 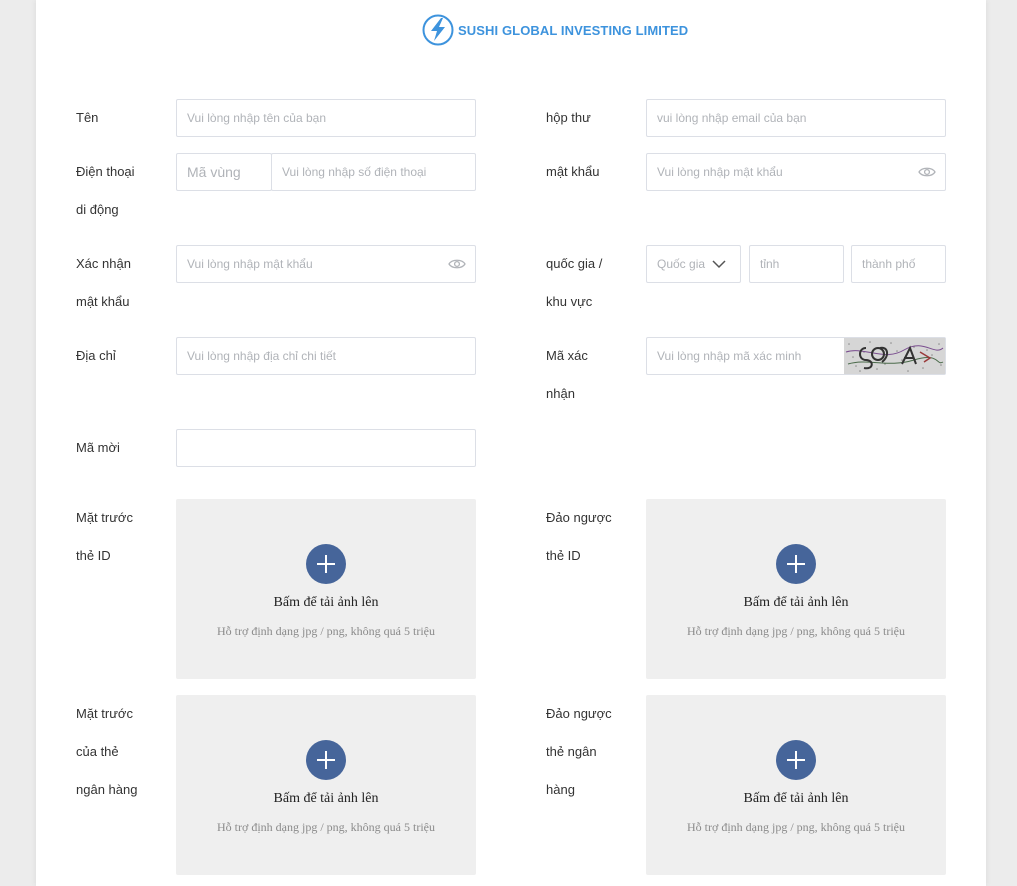 I want to click on name-label: Tên, so click(x=87, y=117).